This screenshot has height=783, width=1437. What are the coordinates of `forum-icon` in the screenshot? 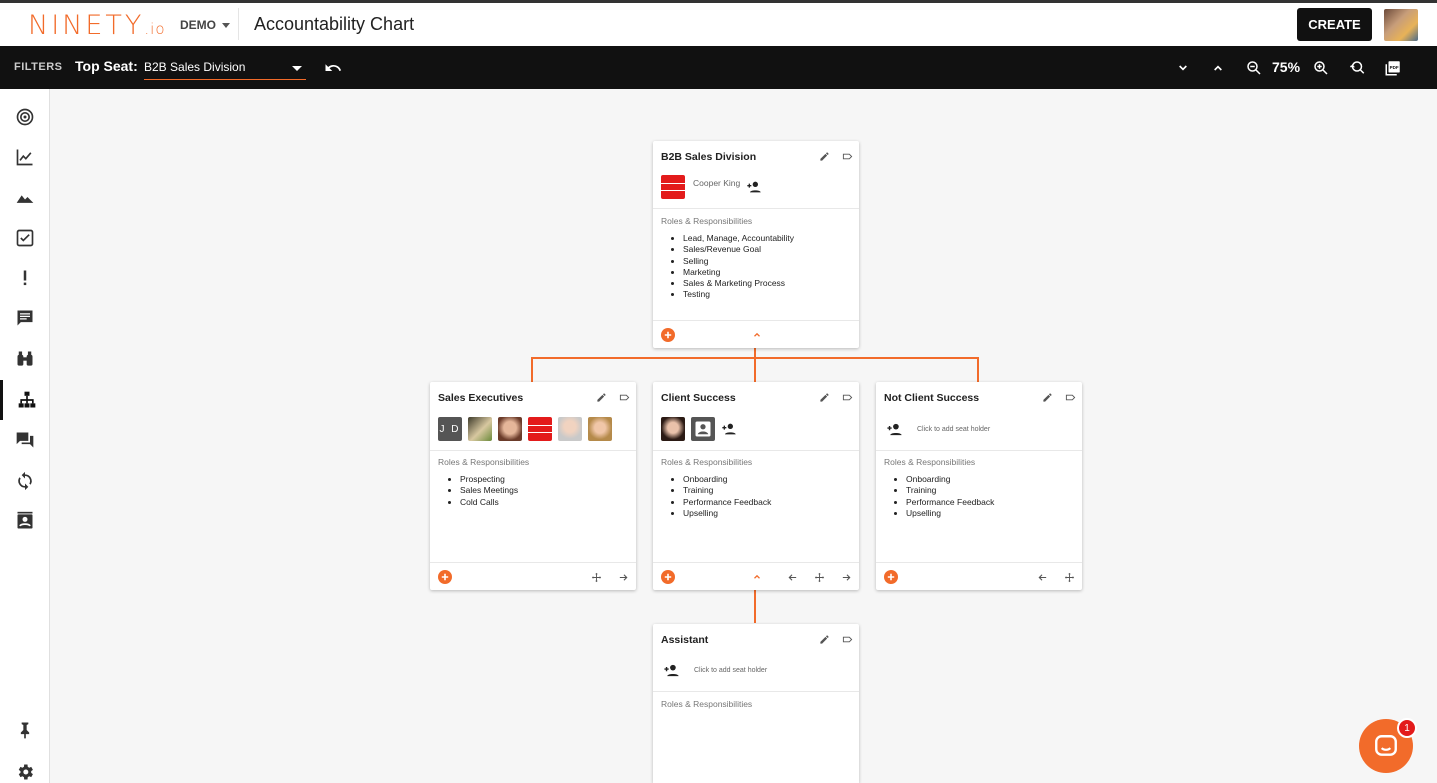 It's located at (25, 440).